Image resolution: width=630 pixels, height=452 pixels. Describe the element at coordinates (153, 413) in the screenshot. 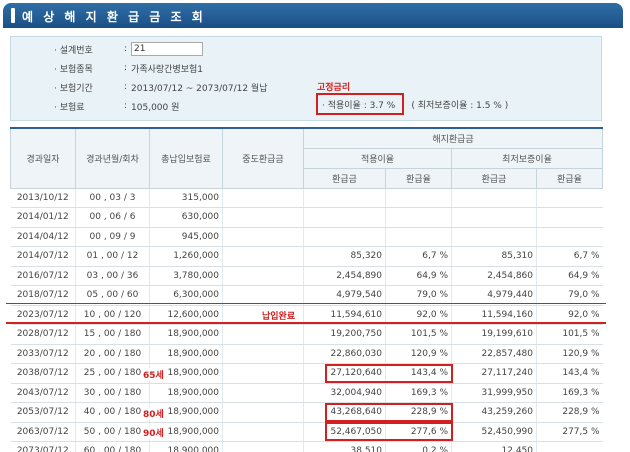

I see `age-80-note: 80세` at that location.